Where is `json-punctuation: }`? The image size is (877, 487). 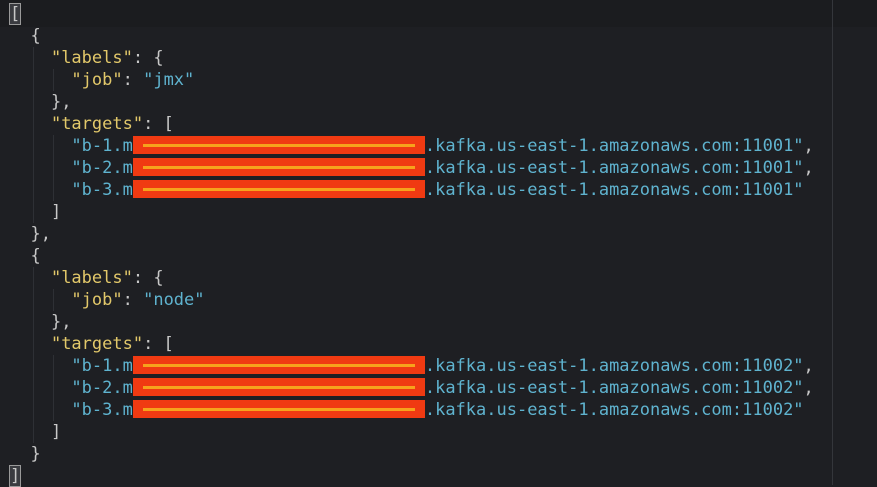 json-punctuation: } is located at coordinates (35, 454).